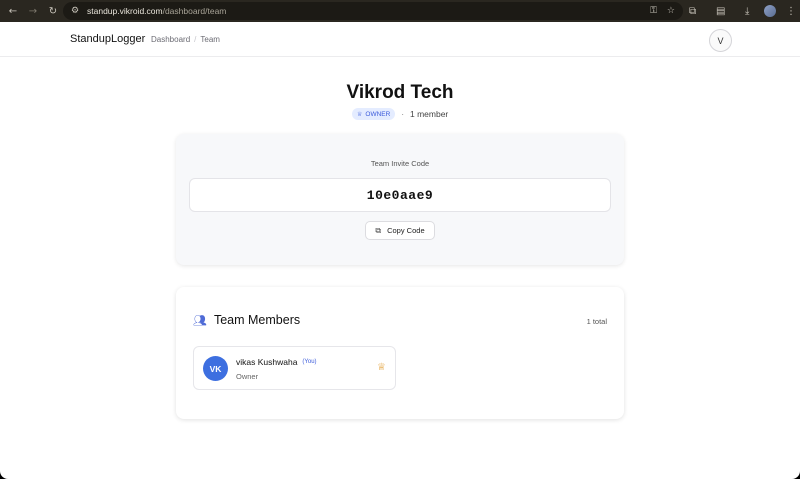 This screenshot has height=479, width=800. What do you see at coordinates (309, 362) in the screenshot?
I see `you-tag: (You)` at bounding box center [309, 362].